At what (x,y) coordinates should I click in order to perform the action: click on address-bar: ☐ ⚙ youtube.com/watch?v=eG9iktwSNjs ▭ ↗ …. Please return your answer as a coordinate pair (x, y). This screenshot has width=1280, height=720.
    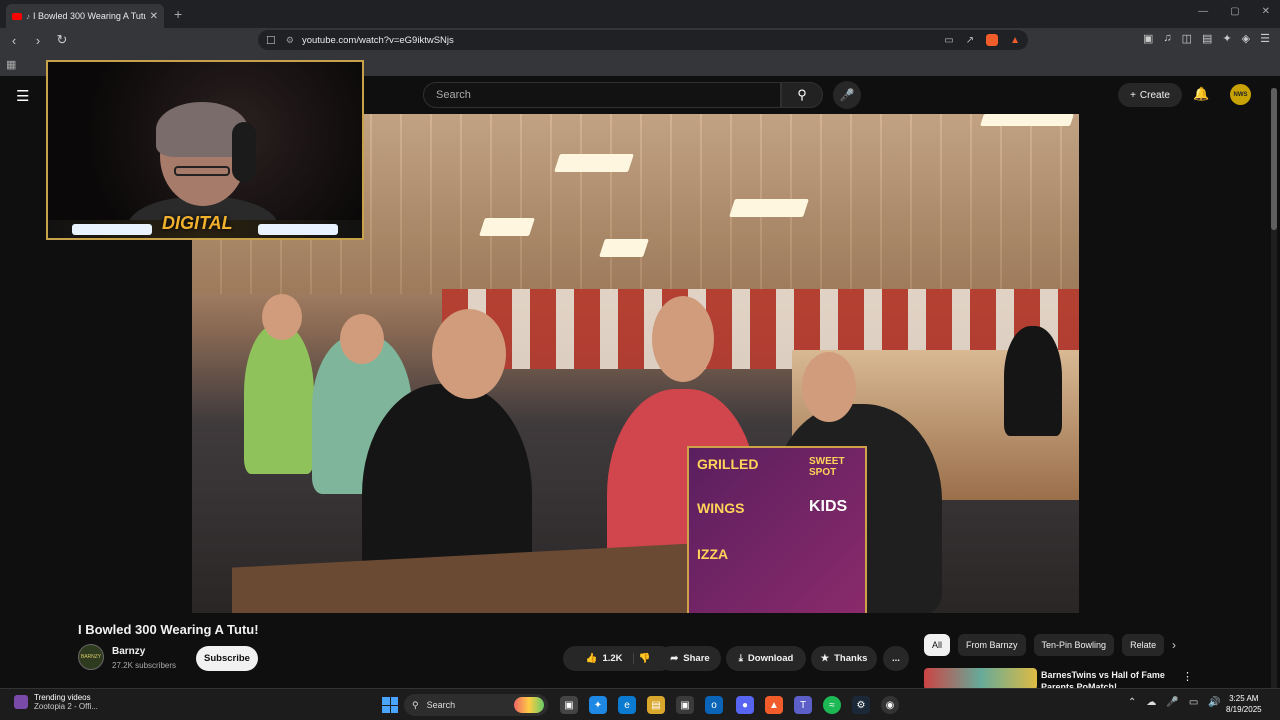
    Looking at the image, I should click on (643, 40).